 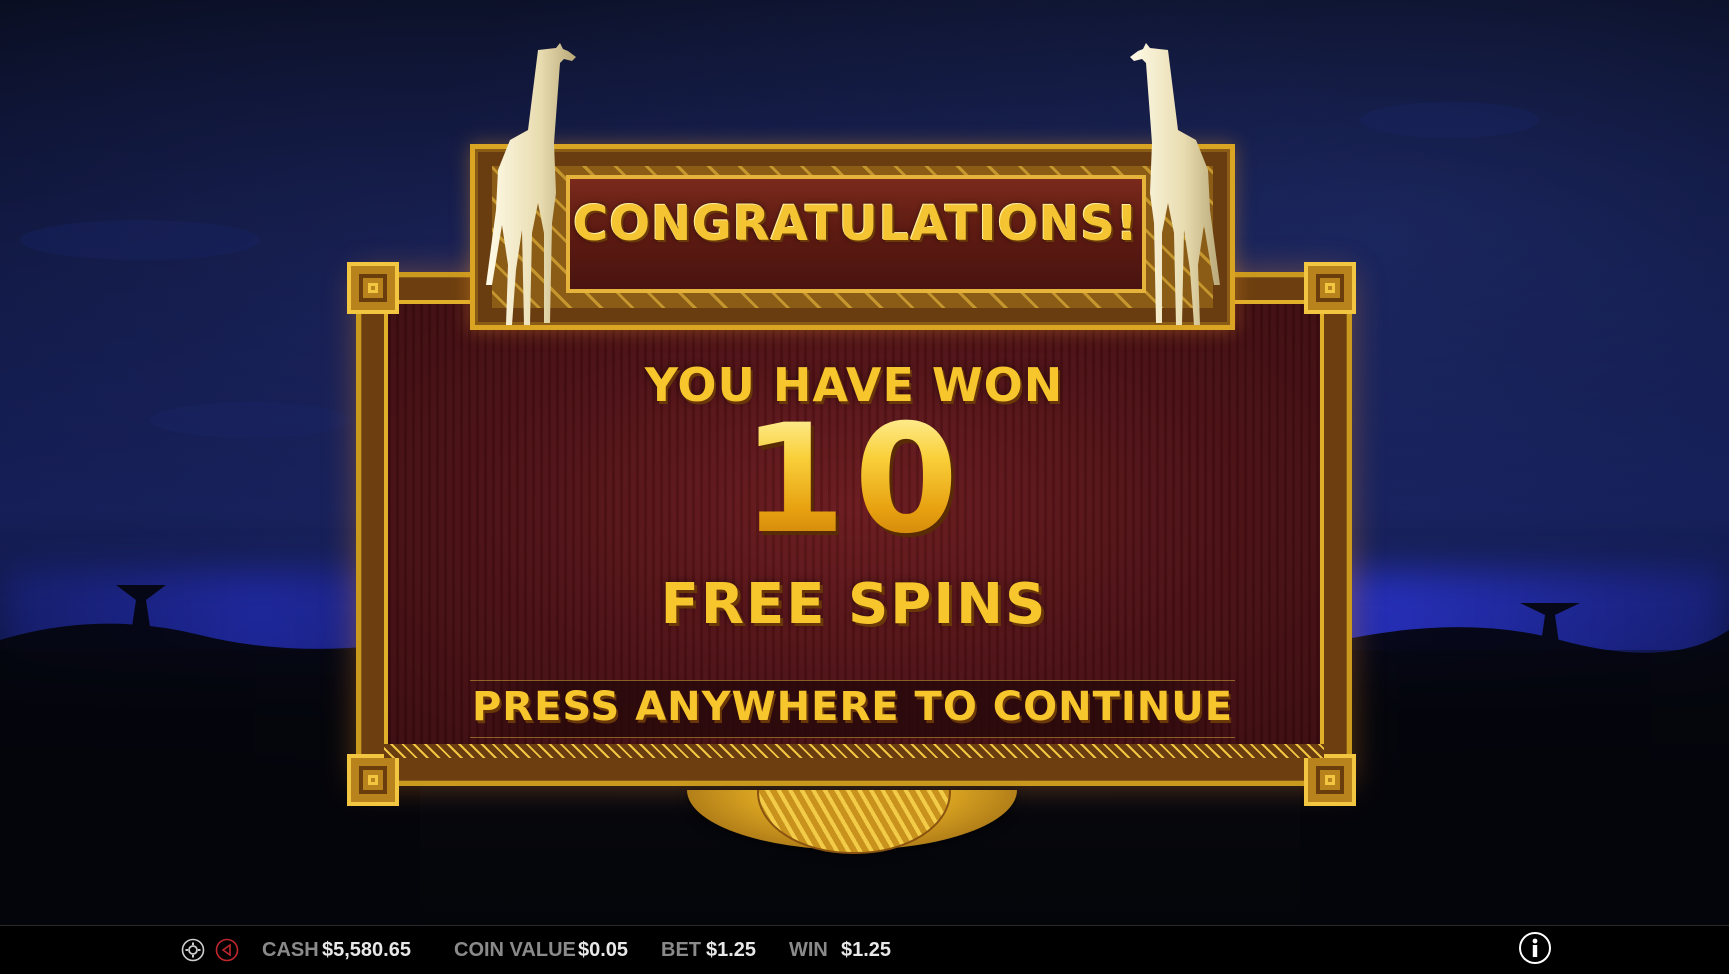 What do you see at coordinates (852, 707) in the screenshot?
I see `continue-prompt: PRESS ANYWHERE TO CONTINUE` at bounding box center [852, 707].